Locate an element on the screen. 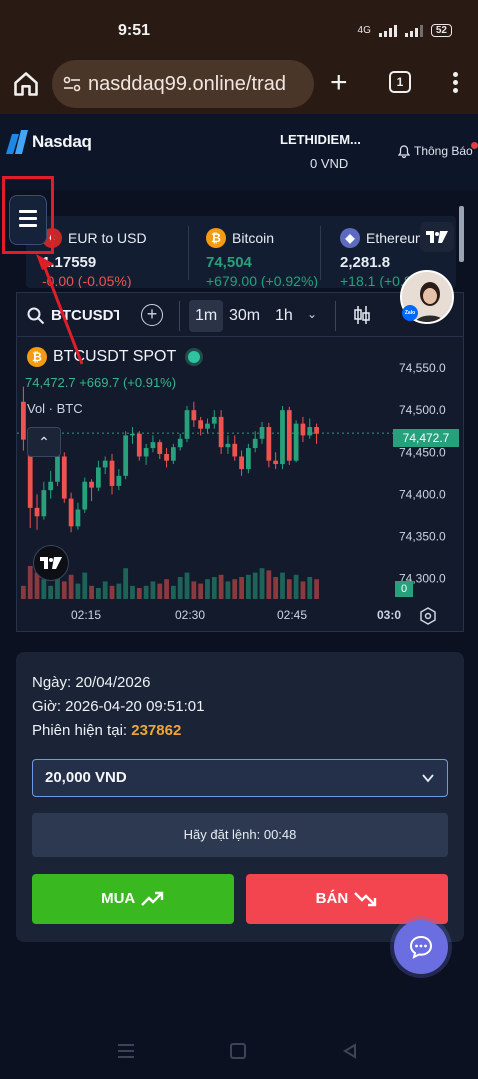 Image resolution: width=478 pixels, height=1079 pixels. collapse-legend-button: ⌃ is located at coordinates (44, 442).